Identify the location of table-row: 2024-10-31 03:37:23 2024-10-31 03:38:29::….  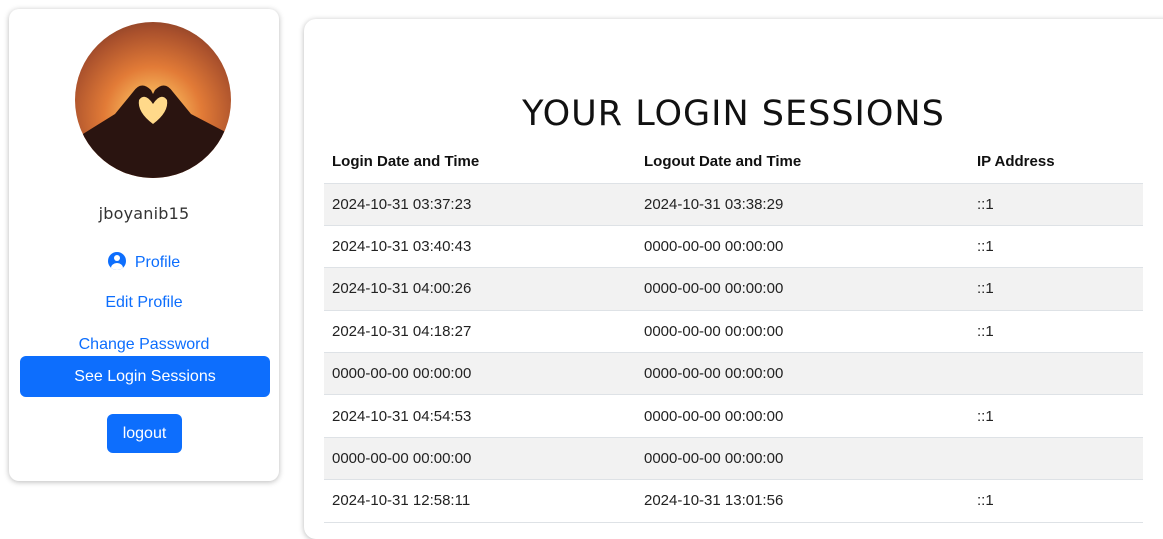
(733, 204).